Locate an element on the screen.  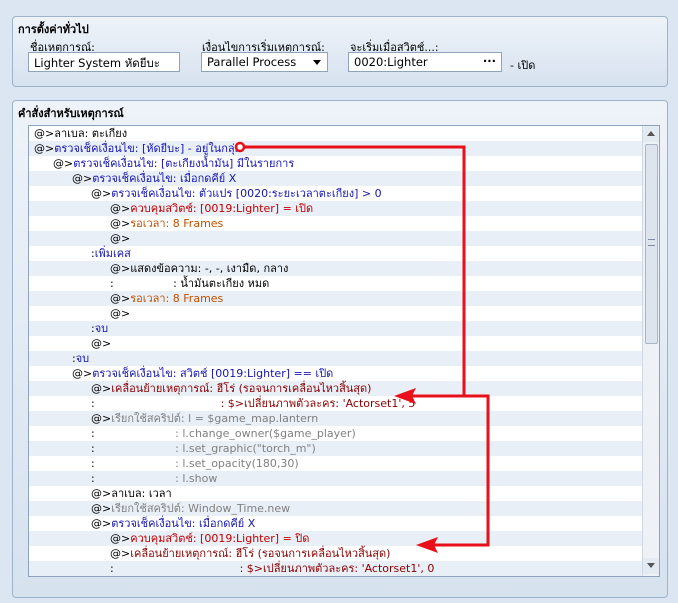
switch-input: 0020:Lighter ··· is located at coordinates (425, 62).